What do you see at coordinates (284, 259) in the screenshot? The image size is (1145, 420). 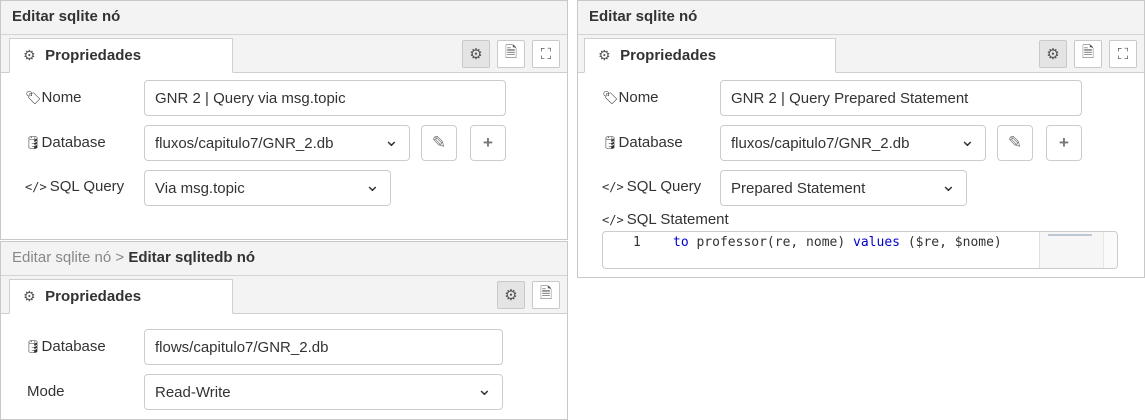 I see `breadcrumb: Editar sqlite nó > Editar sqlitedb nó` at bounding box center [284, 259].